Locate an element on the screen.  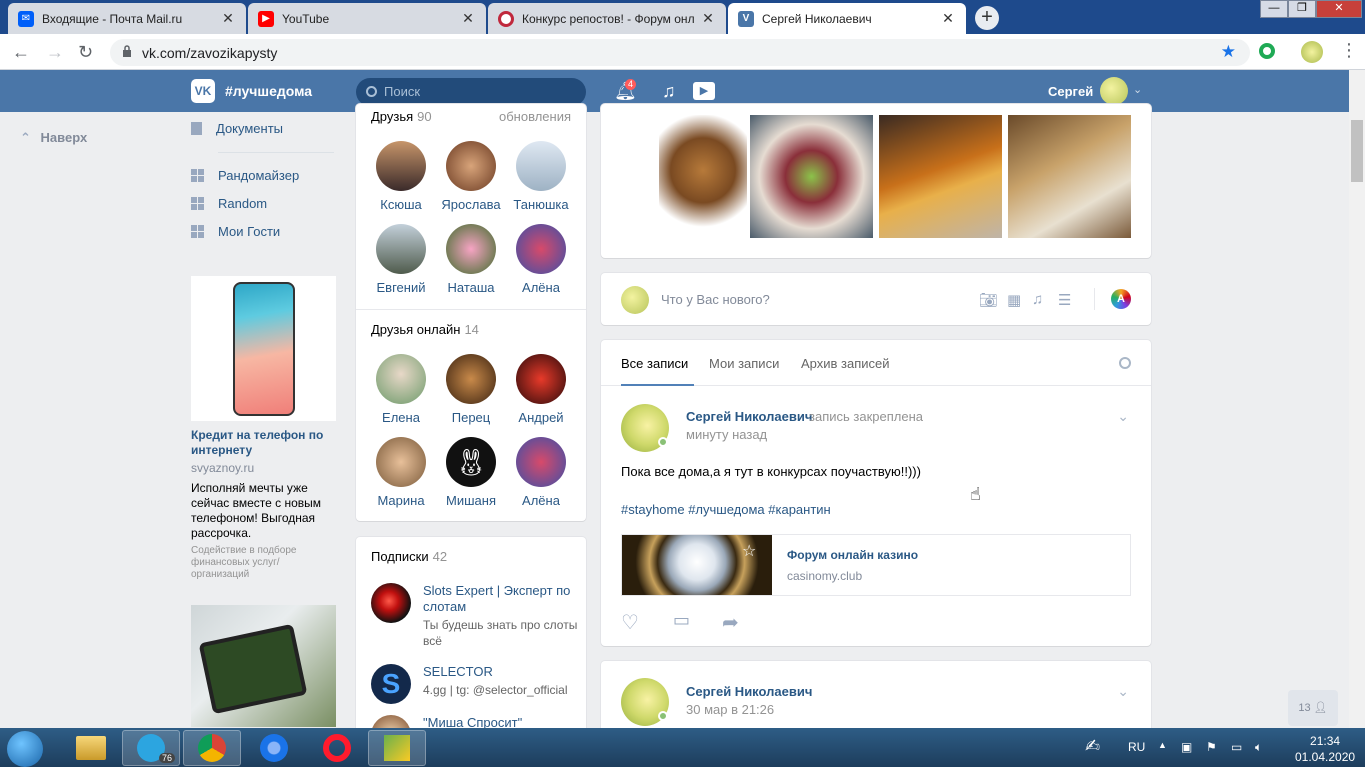
system-clock: 21:34 01.04.2020 is located at coordinates (1325, 749).